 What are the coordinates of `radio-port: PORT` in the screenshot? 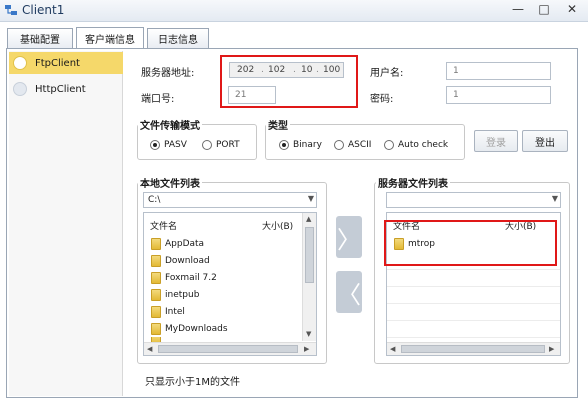 It's located at (221, 145).